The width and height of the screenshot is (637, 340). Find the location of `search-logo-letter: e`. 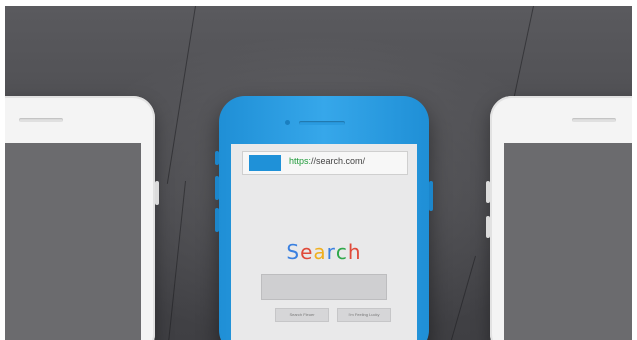

search-logo-letter: e is located at coordinates (307, 252).